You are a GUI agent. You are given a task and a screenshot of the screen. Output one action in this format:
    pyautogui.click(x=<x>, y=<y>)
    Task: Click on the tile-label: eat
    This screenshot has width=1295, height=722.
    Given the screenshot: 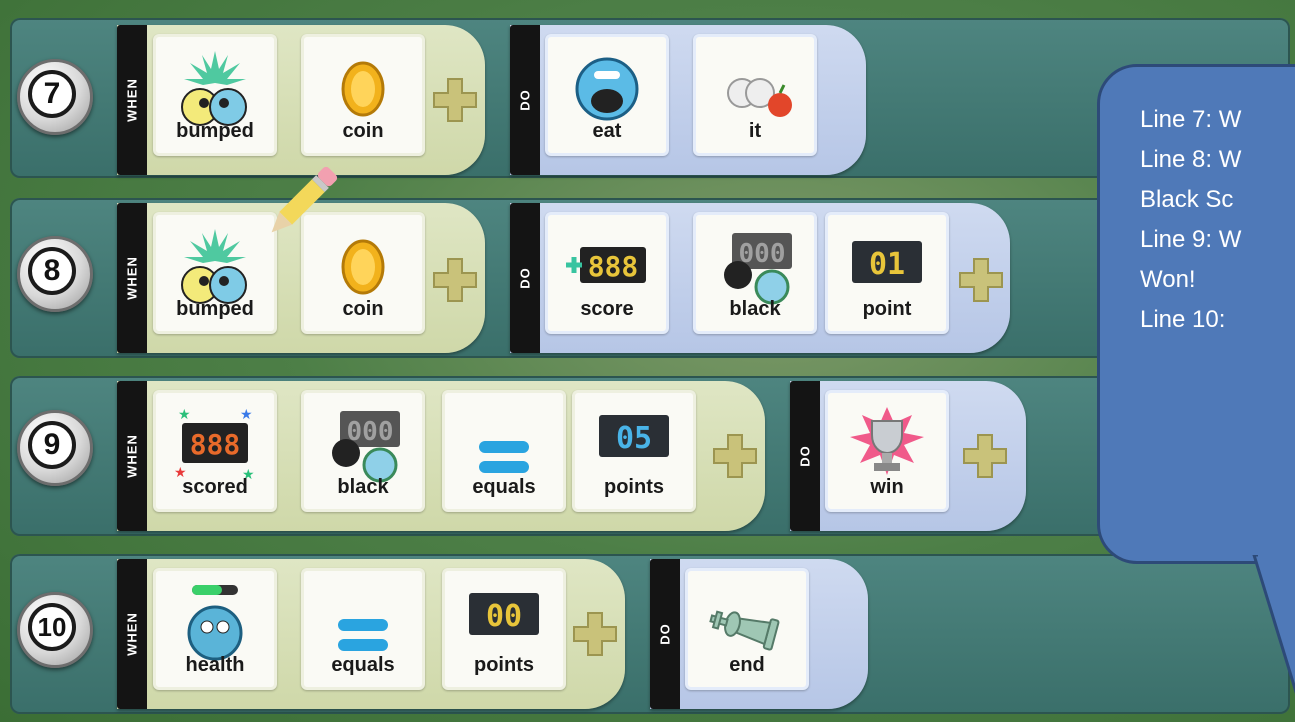 What is the action you would take?
    pyautogui.click(x=607, y=131)
    